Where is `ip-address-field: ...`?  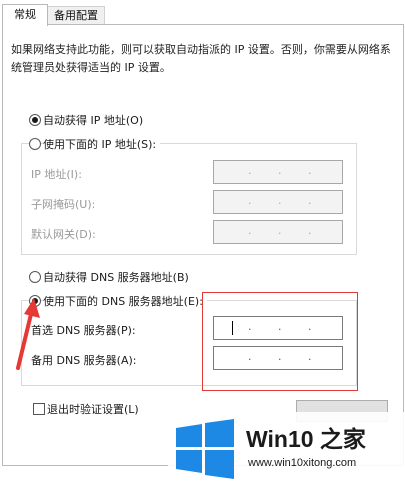 ip-address-field: ... is located at coordinates (278, 172).